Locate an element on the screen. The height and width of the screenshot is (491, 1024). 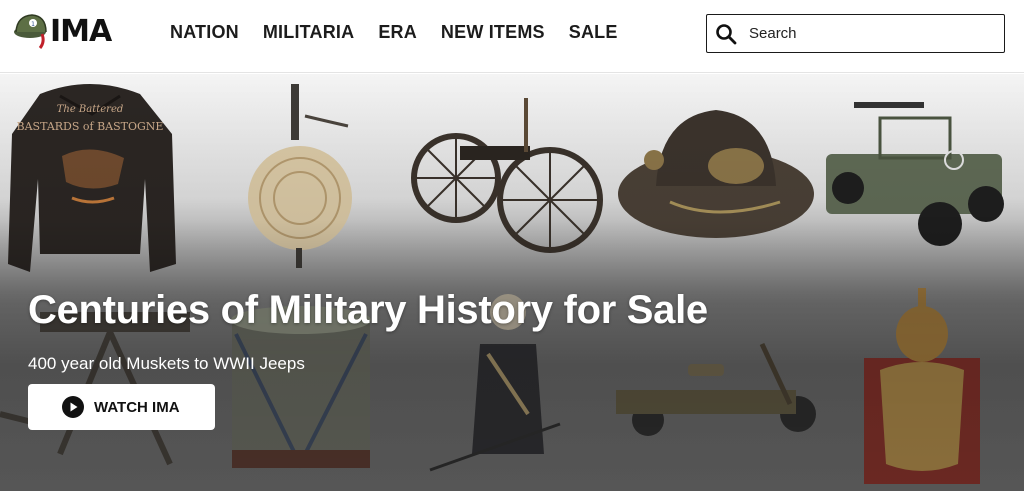
main-nav: NATION MILITARIA ERA NEW ITEMS SALE is located at coordinates (406, 32).